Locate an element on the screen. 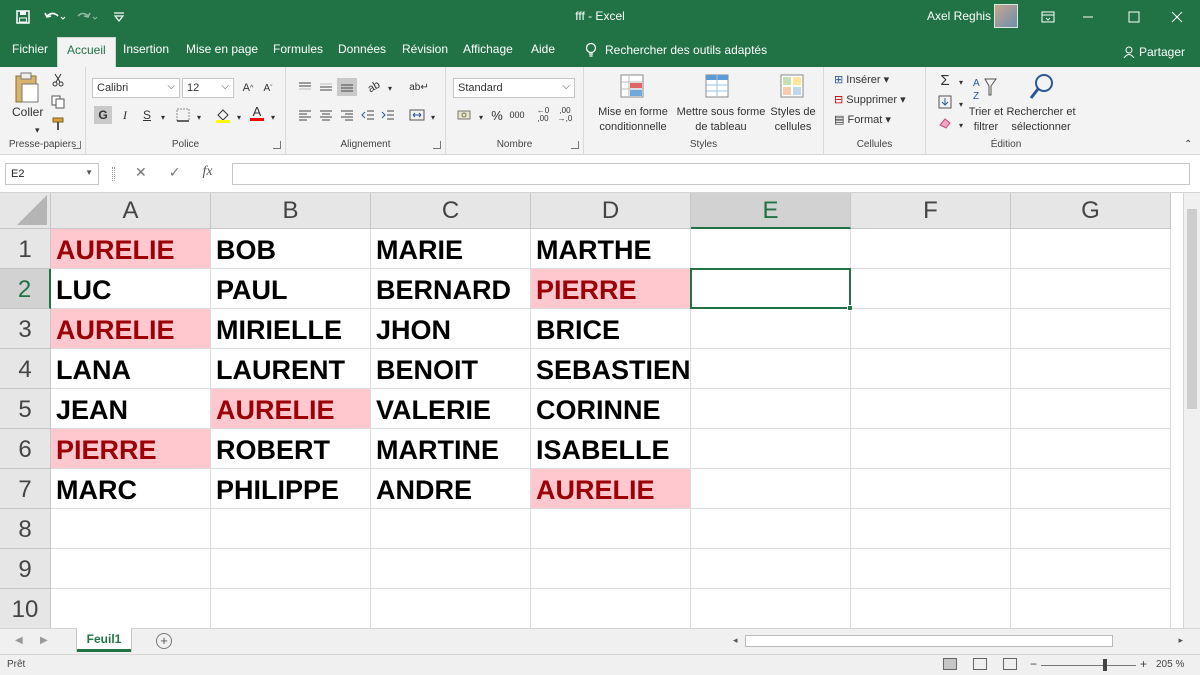 The height and width of the screenshot is (675, 1200). cell-f10 is located at coordinates (931, 608).